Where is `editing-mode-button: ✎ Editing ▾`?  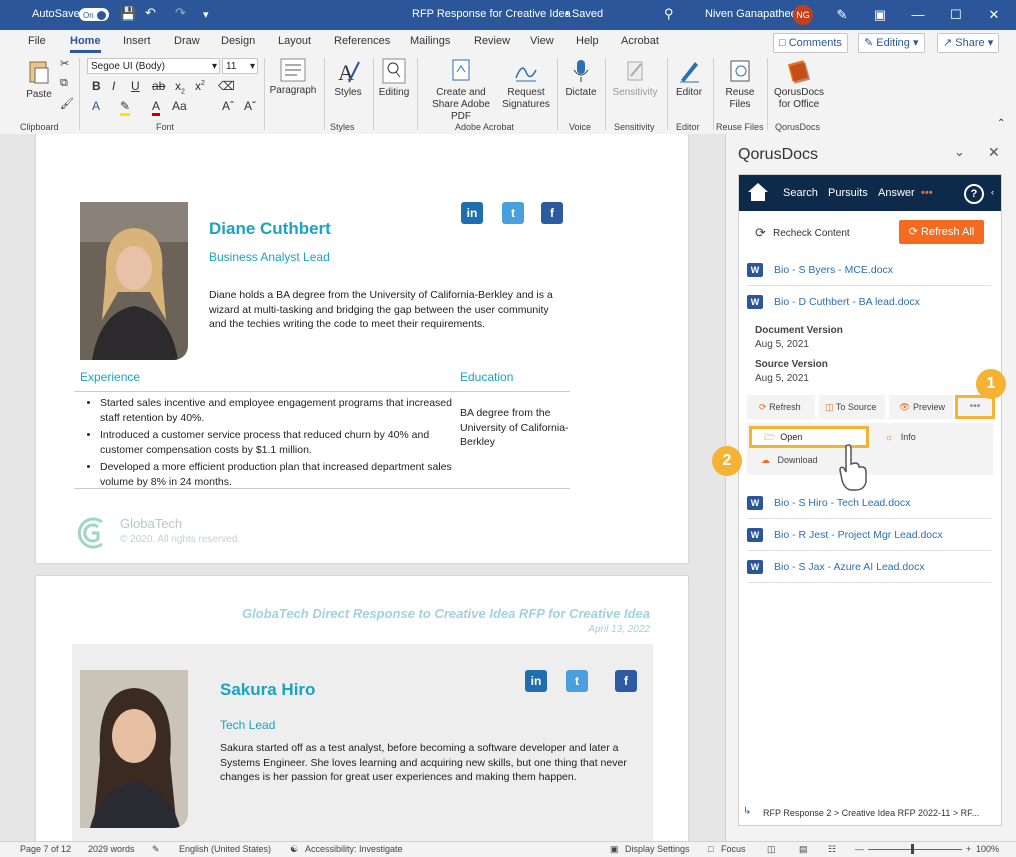
editing-mode-button: ✎ Editing ▾ is located at coordinates (891, 43).